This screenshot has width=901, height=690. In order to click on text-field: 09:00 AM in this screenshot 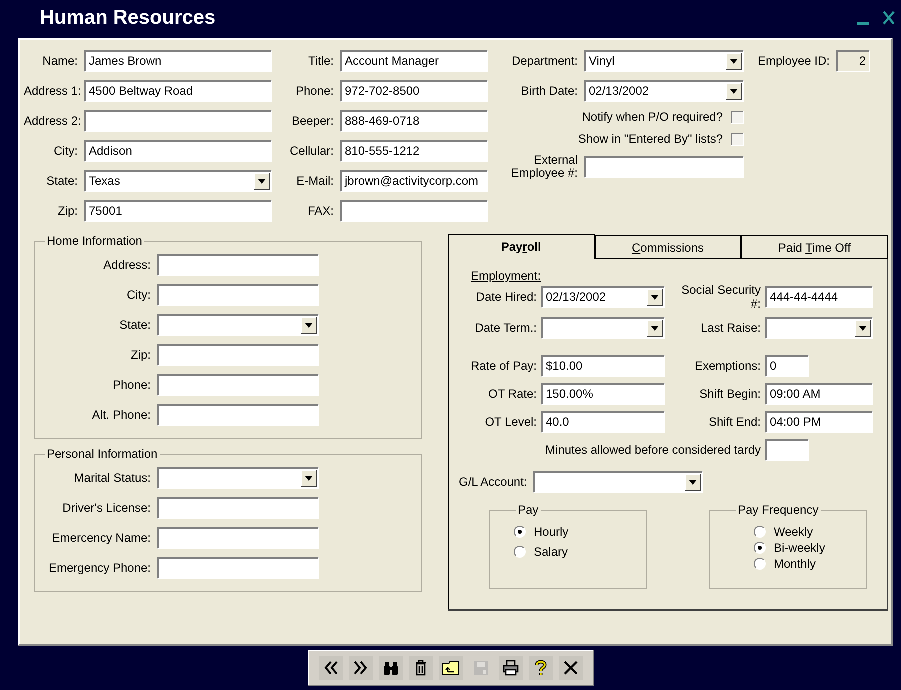, I will do `click(819, 394)`.